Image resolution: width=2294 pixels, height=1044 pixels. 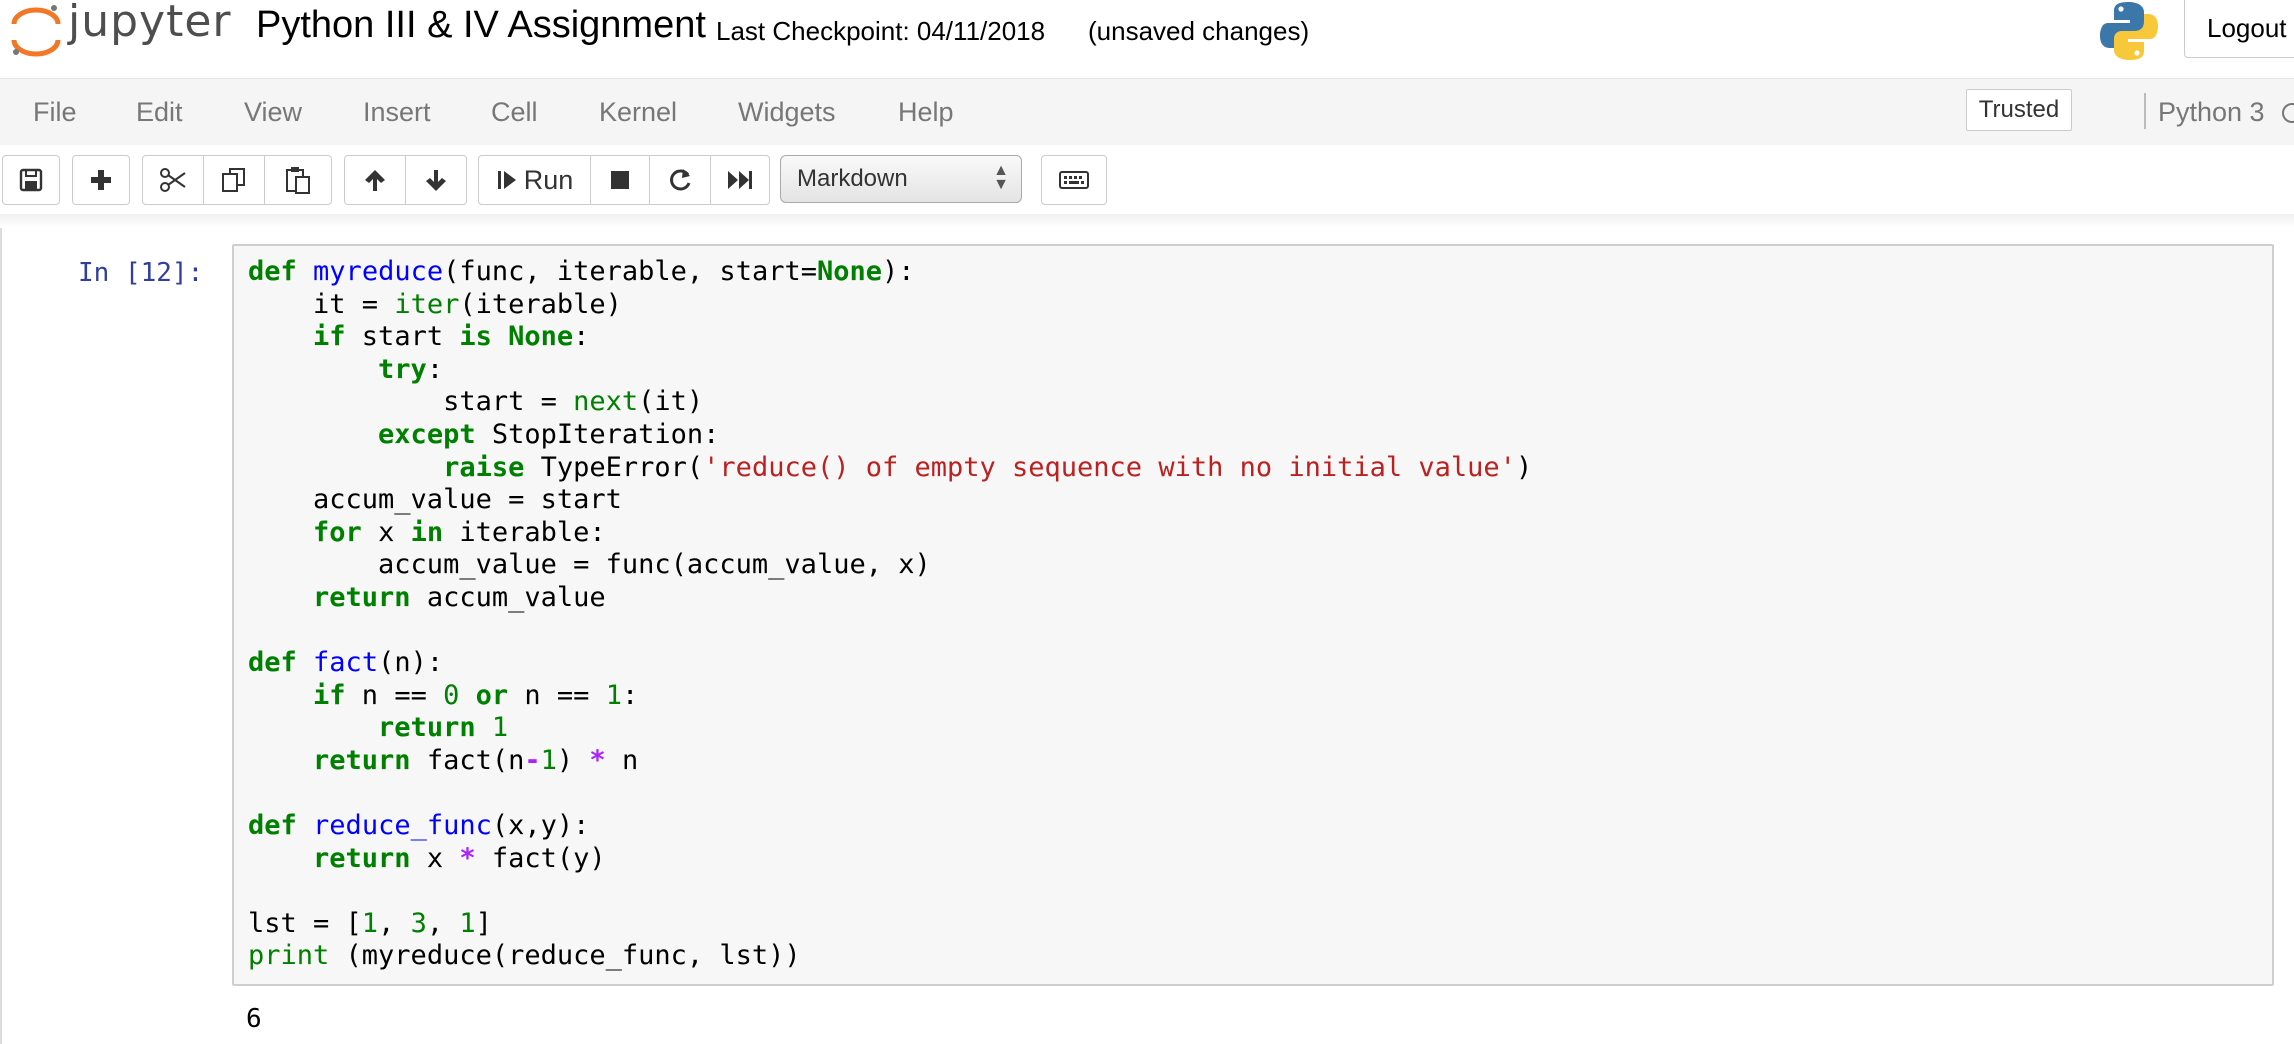 What do you see at coordinates (150, 23) in the screenshot?
I see `logo-text: jupyter` at bounding box center [150, 23].